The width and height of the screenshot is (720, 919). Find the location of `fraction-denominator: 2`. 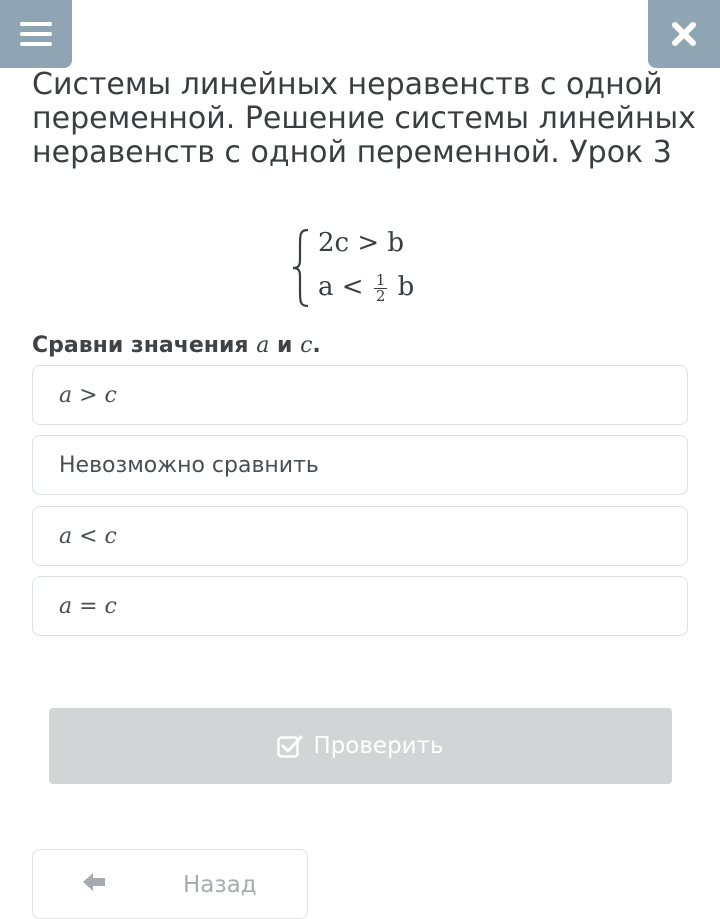

fraction-denominator: 2 is located at coordinates (380, 295).